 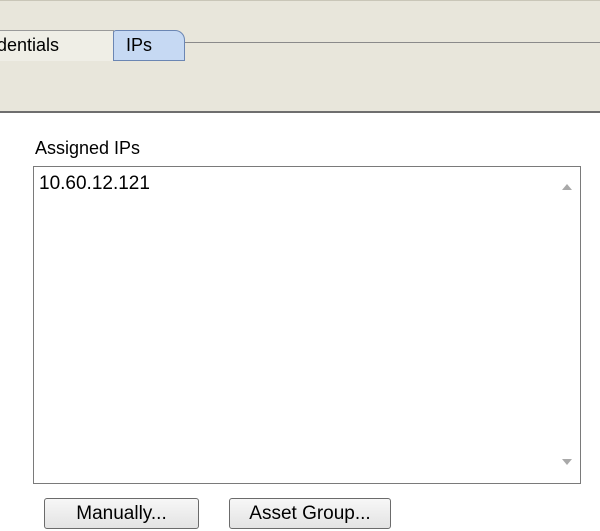 What do you see at coordinates (391, 42) in the screenshot?
I see `tab-divider-line` at bounding box center [391, 42].